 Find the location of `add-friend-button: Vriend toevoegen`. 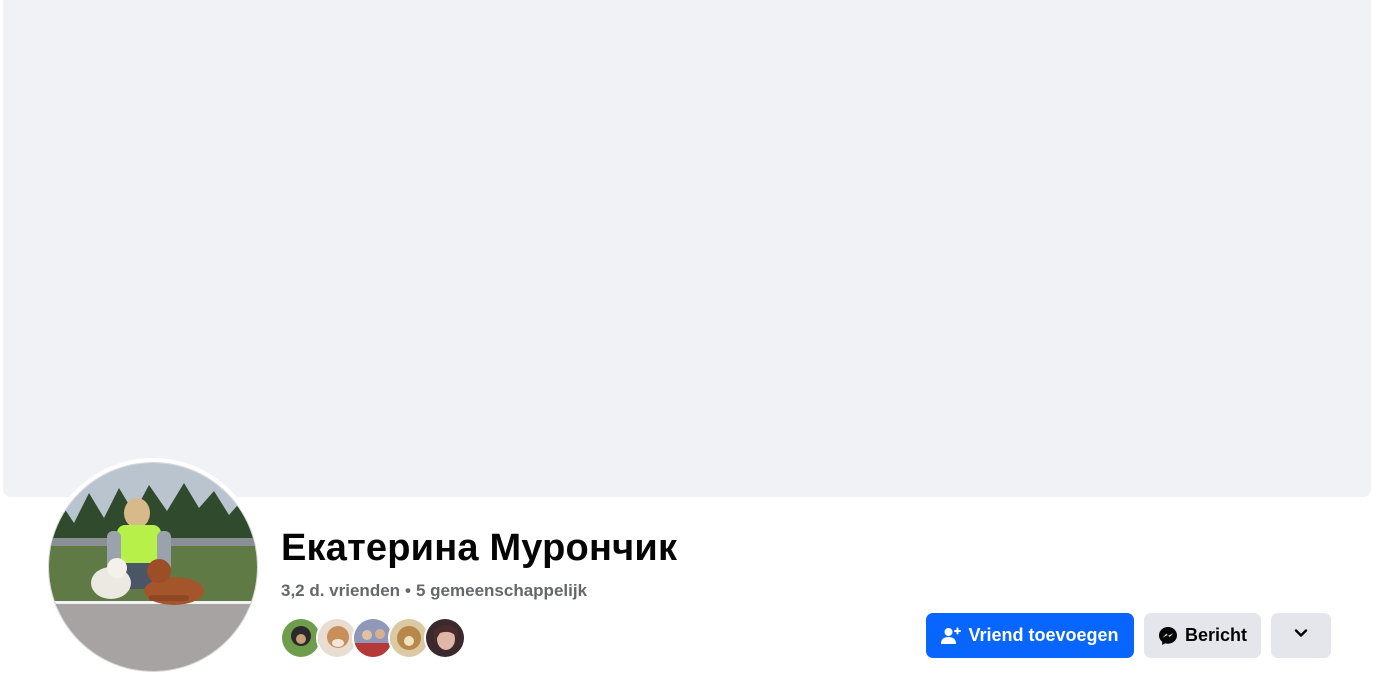

add-friend-button: Vriend toevoegen is located at coordinates (1030, 635).